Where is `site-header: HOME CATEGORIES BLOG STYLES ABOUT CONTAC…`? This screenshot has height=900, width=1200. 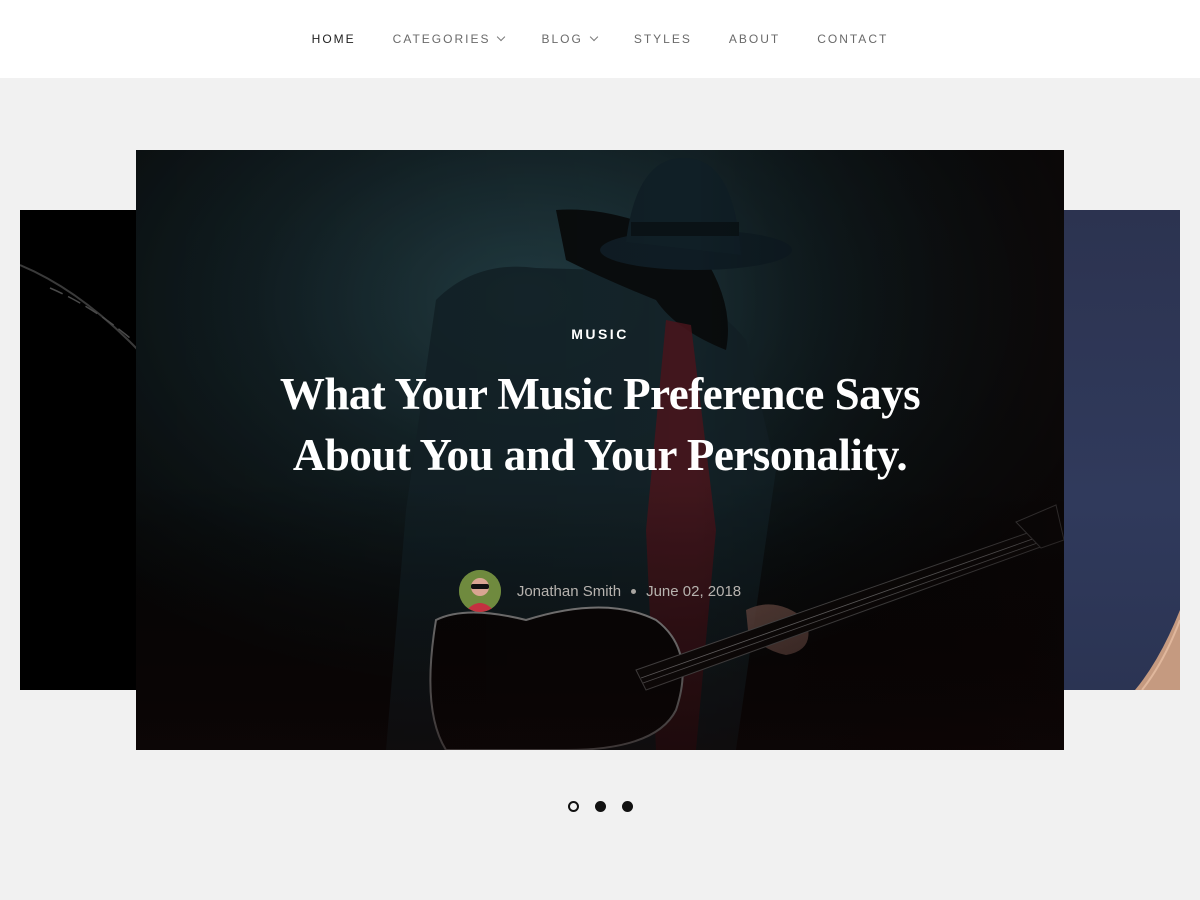 site-header: HOME CATEGORIES BLOG STYLES ABOUT CONTAC… is located at coordinates (600, 39).